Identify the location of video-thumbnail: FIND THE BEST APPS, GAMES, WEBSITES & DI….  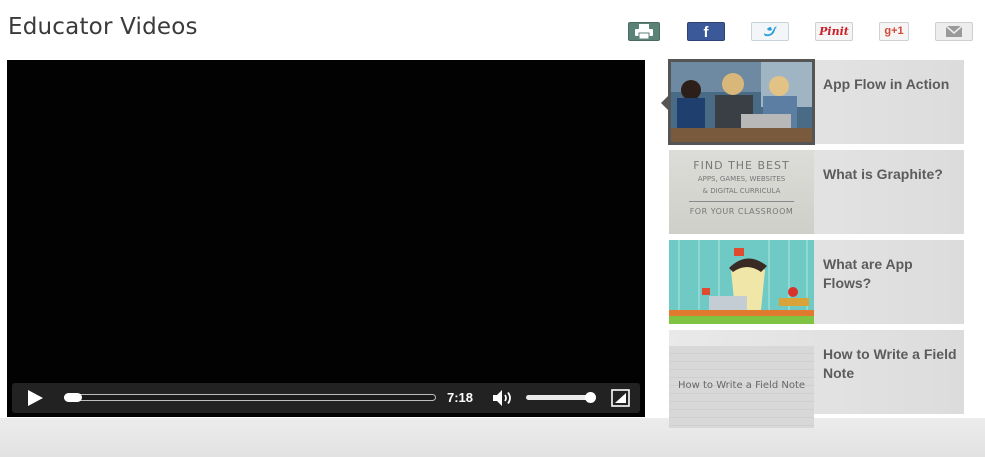
(741, 192).